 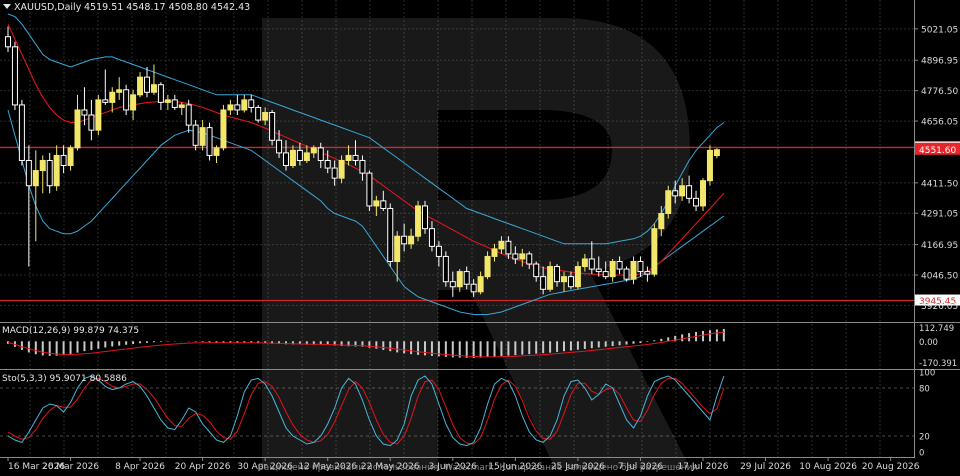 I want to click on stochastic-tick-label: 100, so click(x=927, y=374).